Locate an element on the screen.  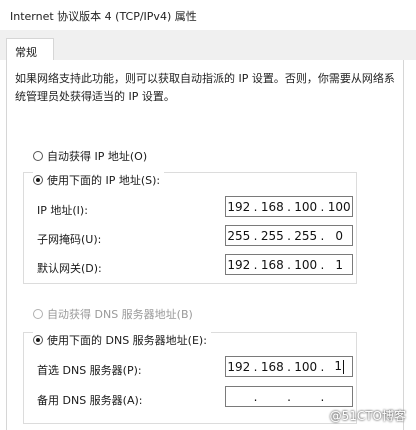
subnet-mask-input: 255. 255. 255. 0 is located at coordinates (289, 235).